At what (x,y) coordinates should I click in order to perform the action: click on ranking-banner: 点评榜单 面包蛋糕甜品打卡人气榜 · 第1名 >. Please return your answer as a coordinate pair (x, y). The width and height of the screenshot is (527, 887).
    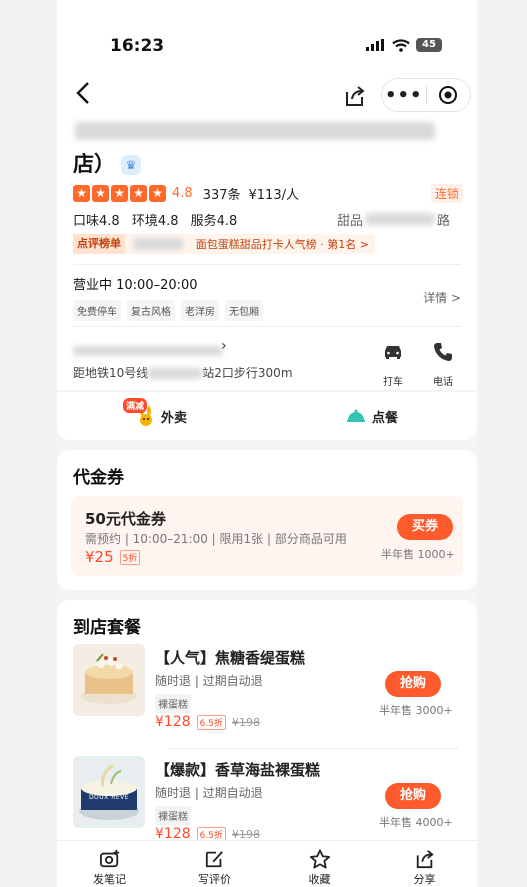
    Looking at the image, I should click on (224, 244).